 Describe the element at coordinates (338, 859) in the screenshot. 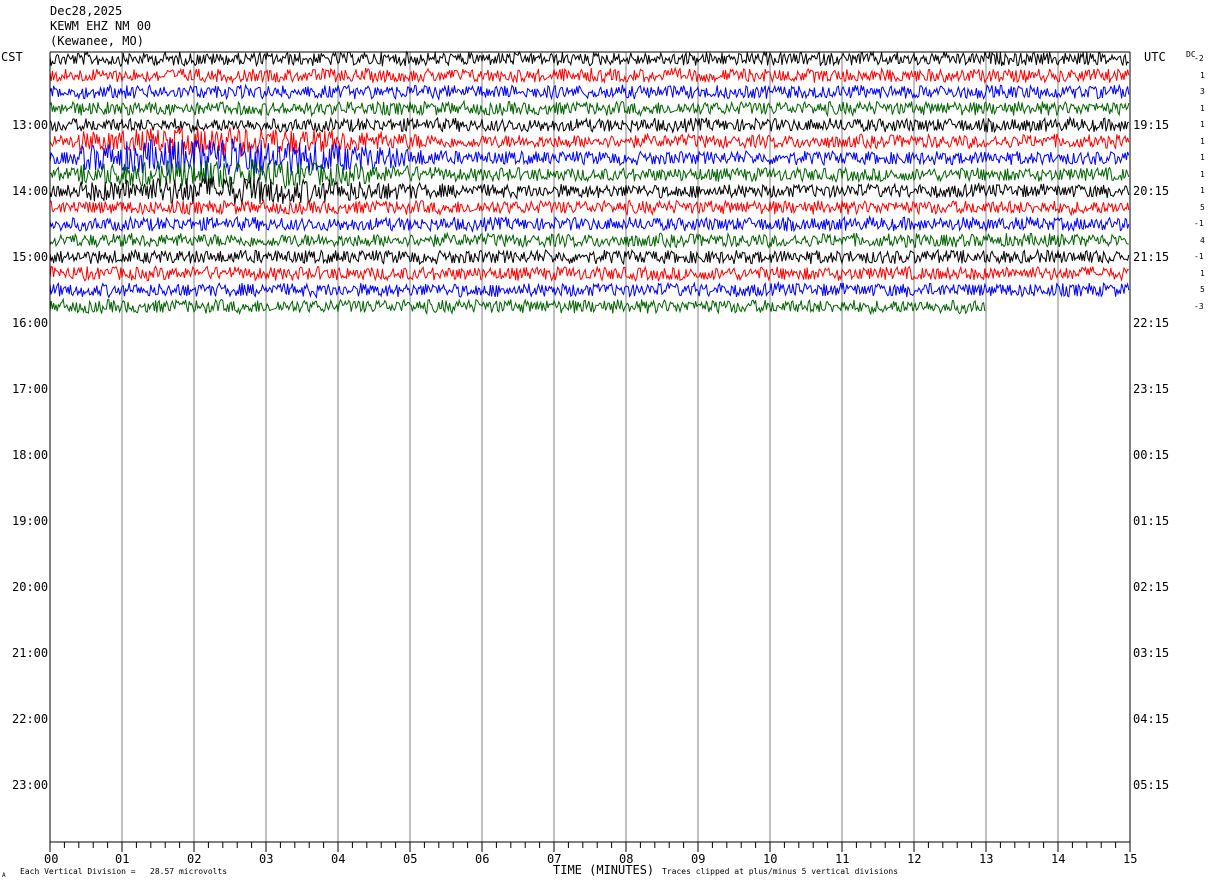

I see `x-tick-label: 04` at that location.